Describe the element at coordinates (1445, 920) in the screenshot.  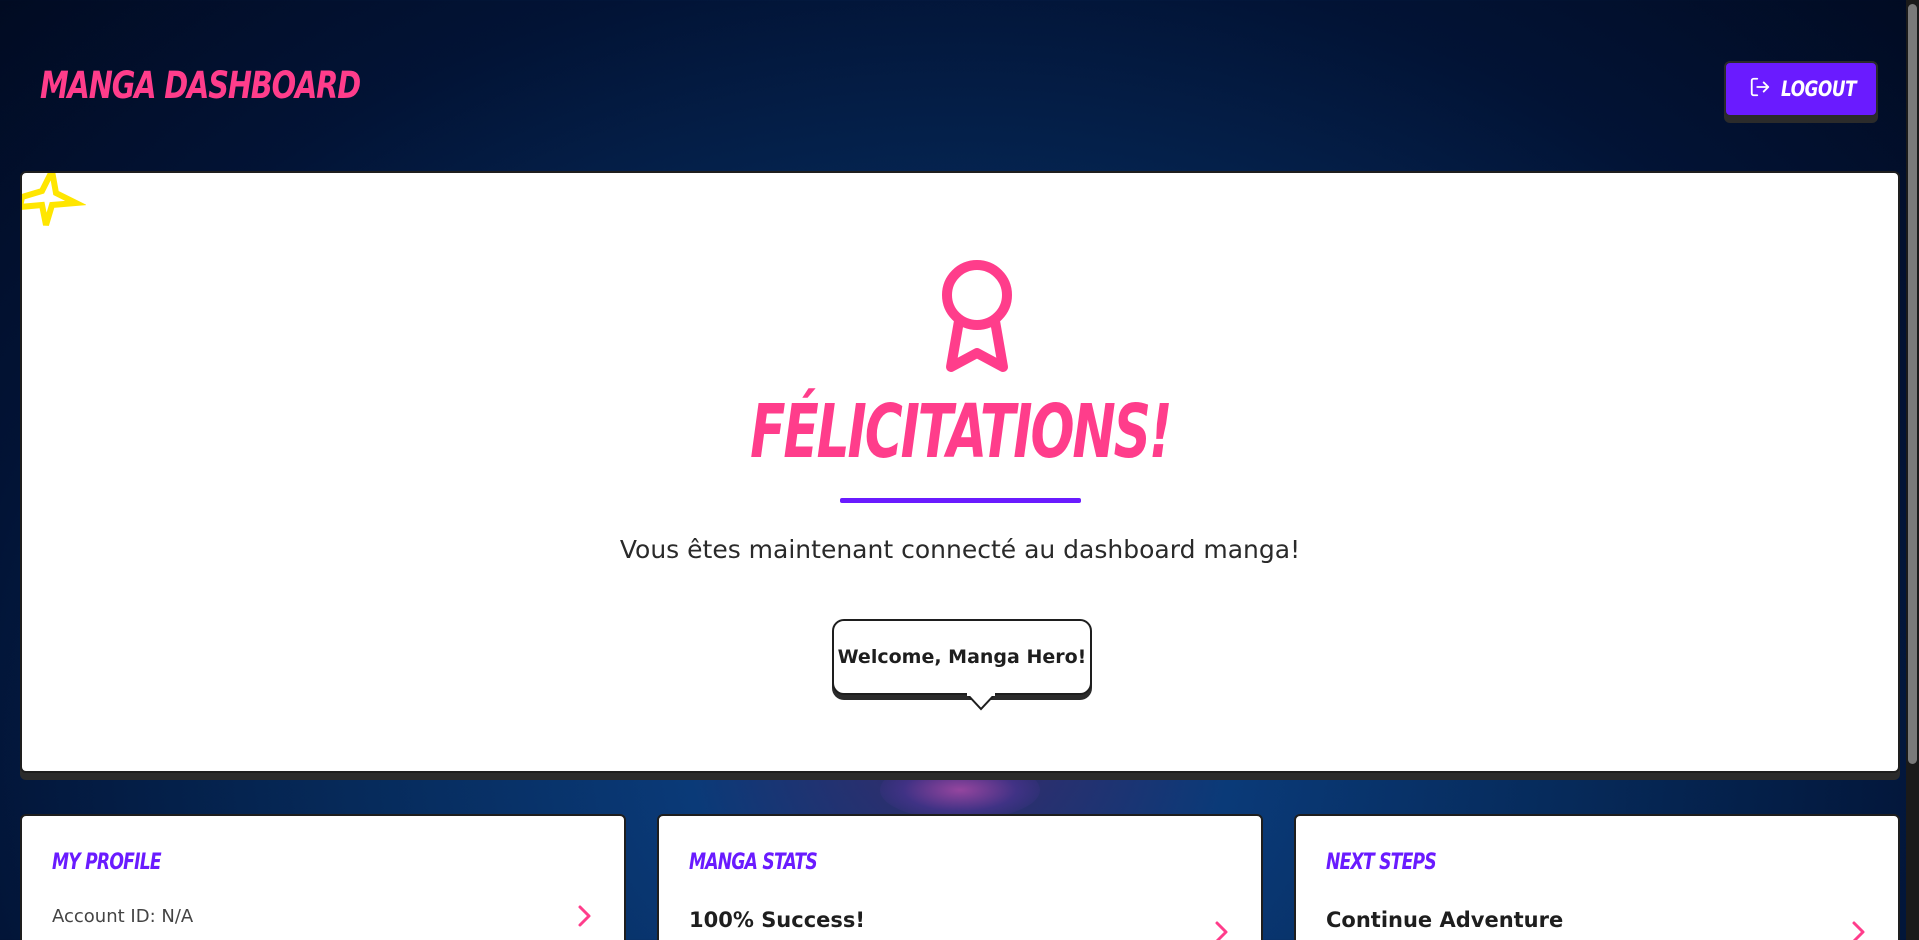
I see `next-steps-card-body: Continue Adventure` at that location.